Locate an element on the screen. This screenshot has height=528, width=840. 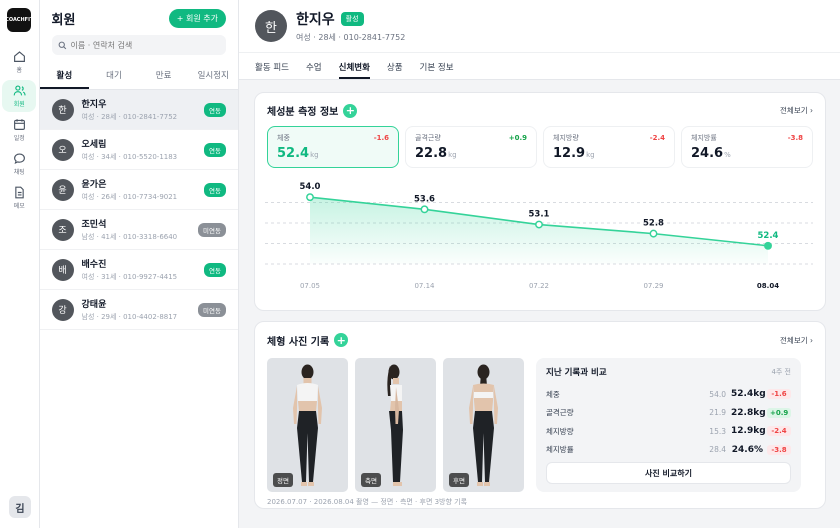
comparison-header: 지난 기록과 비교 4주 전 is located at coordinates (668, 372).